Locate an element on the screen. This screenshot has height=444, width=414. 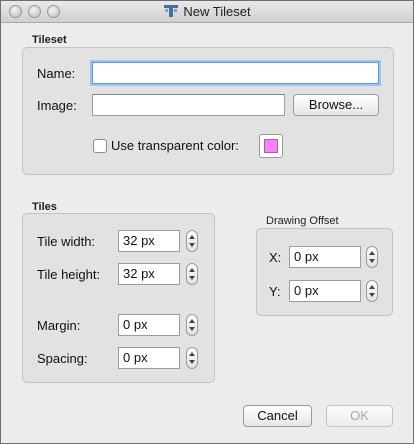
tiled-app-icon is located at coordinates (171, 11).